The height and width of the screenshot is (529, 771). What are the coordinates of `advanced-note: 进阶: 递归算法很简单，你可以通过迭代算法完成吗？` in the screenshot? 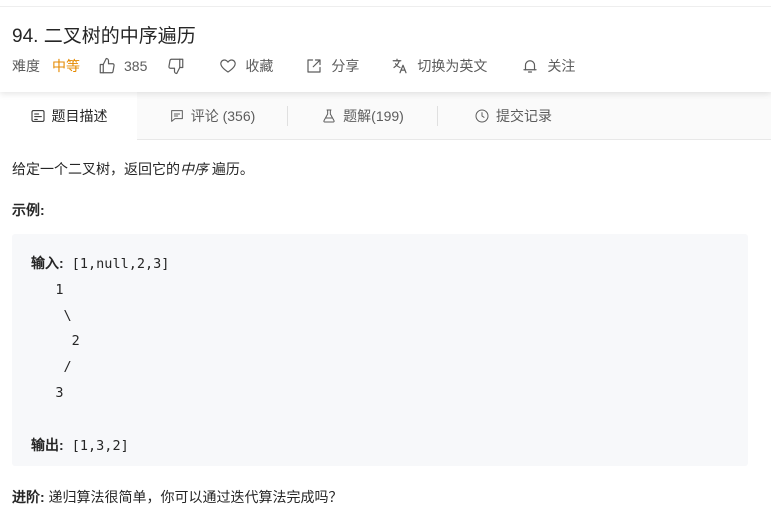 It's located at (177, 497).